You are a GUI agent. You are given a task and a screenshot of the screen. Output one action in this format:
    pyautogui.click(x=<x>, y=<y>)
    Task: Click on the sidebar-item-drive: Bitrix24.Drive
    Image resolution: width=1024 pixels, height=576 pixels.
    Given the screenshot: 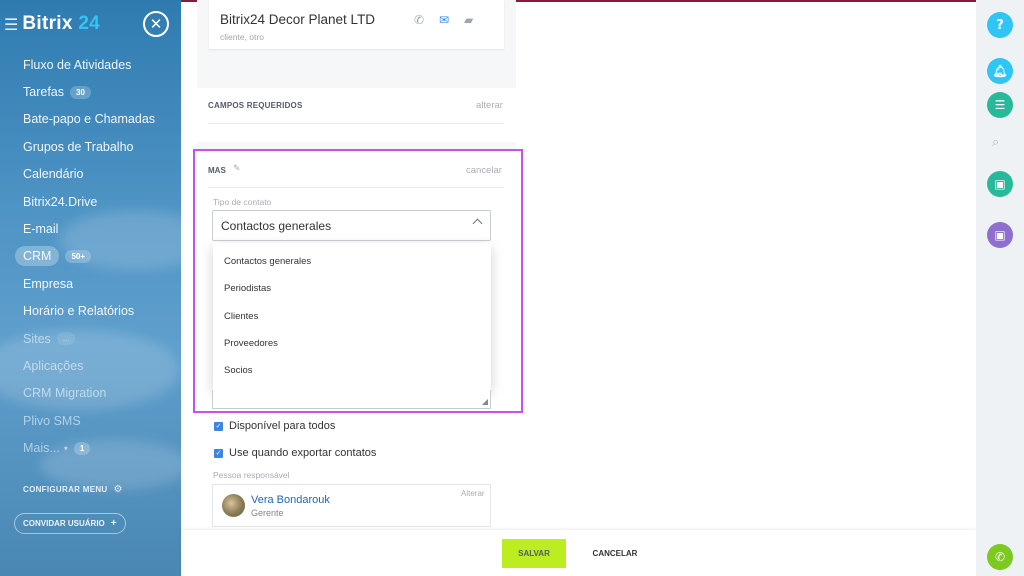 What is the action you would take?
    pyautogui.click(x=90, y=201)
    